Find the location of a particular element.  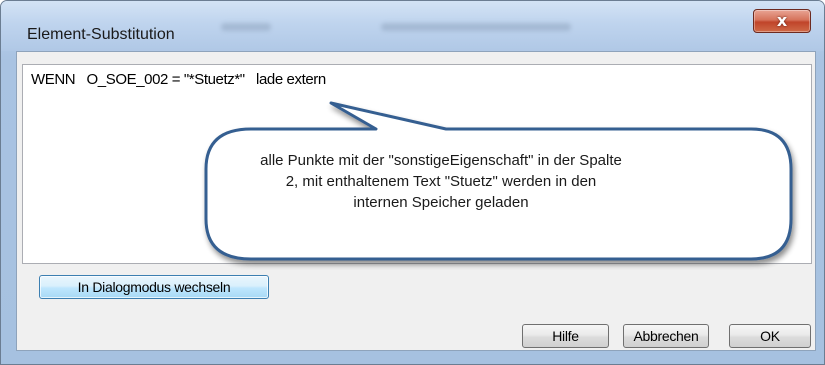

help-button: Hilfe is located at coordinates (565, 336).